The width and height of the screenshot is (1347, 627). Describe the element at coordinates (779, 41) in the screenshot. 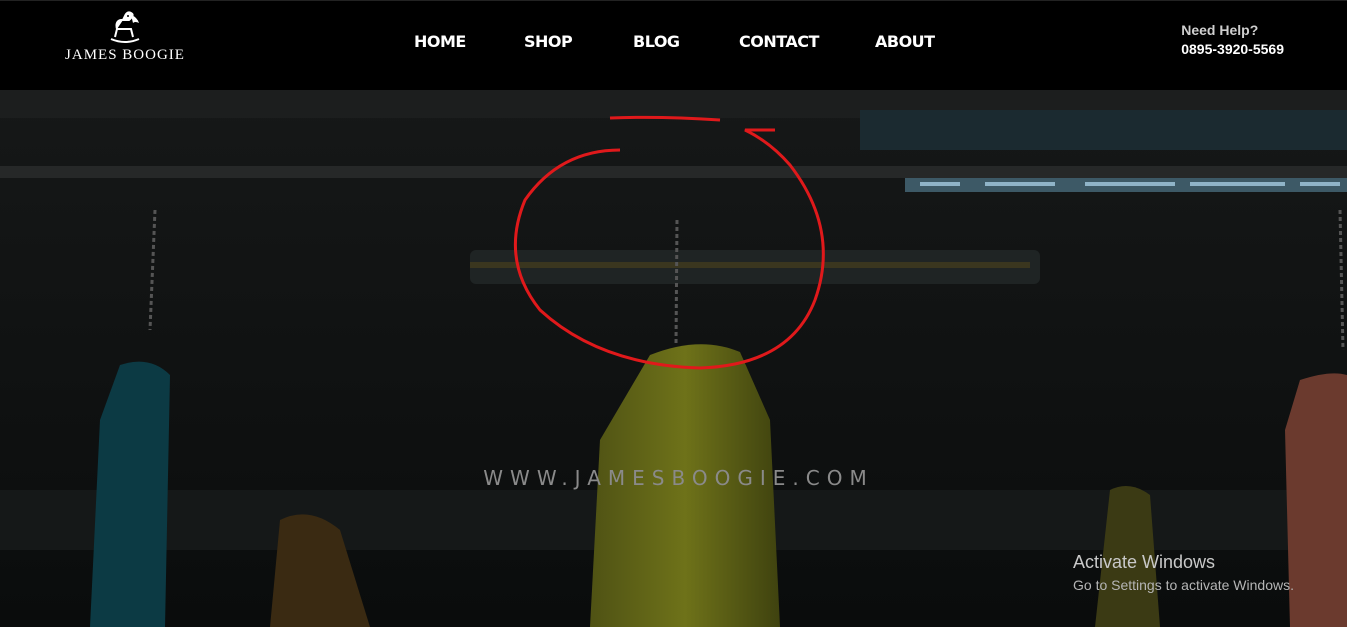

I see `nav-contact: CONTACT` at that location.